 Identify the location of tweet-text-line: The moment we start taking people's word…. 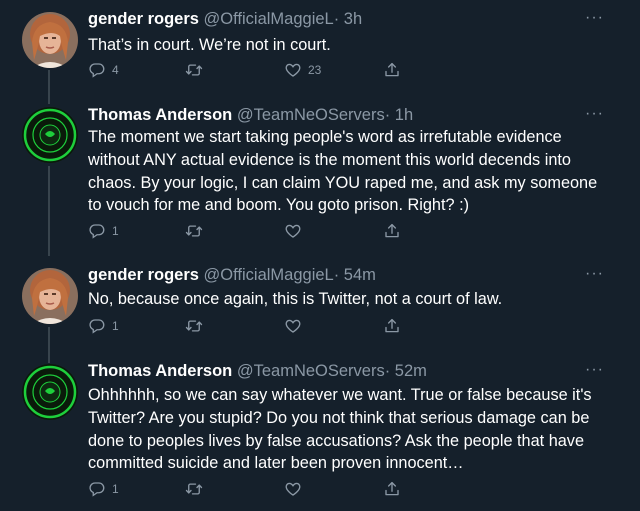
(325, 137).